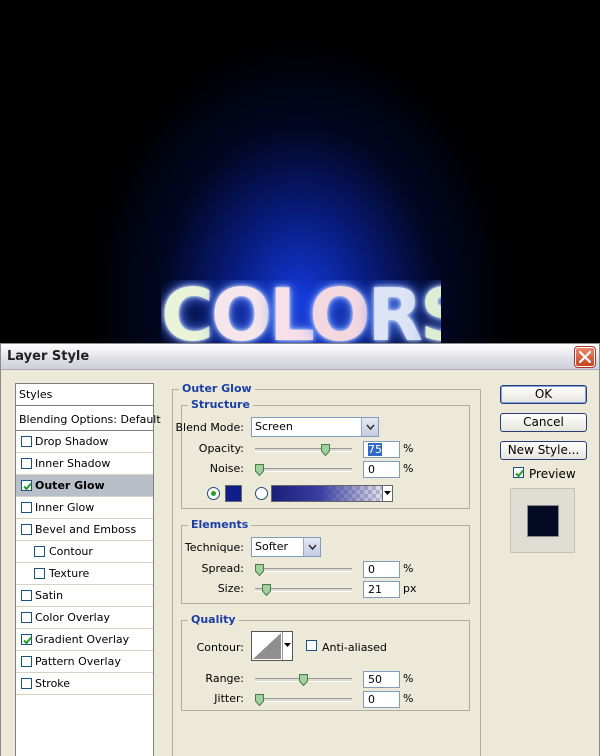 The image size is (600, 756). Describe the element at coordinates (65, 507) in the screenshot. I see `style-item-label: Inner Glow` at that location.